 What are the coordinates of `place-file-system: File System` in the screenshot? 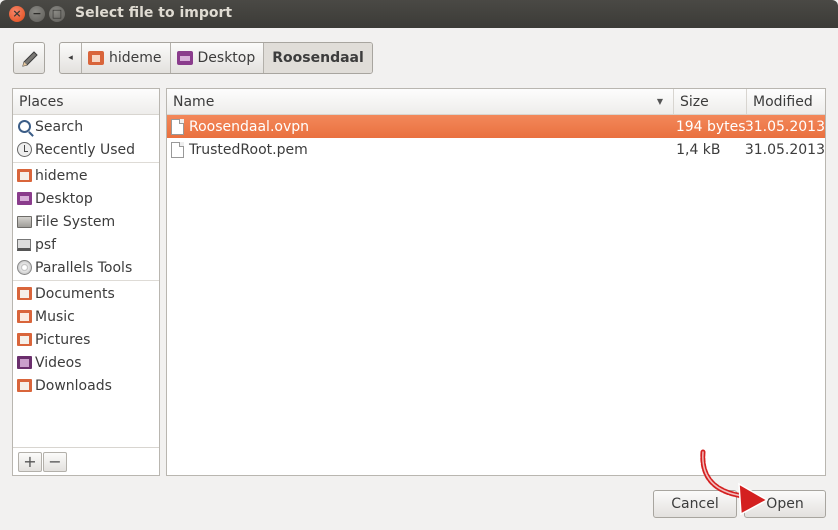 It's located at (86, 221).